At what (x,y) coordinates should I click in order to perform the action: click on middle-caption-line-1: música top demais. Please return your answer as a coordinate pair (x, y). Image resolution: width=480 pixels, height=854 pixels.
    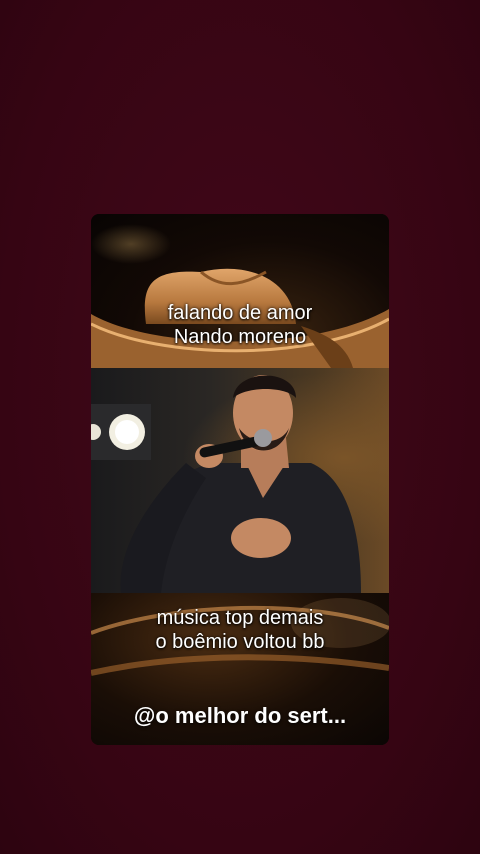
    Looking at the image, I should click on (240, 618).